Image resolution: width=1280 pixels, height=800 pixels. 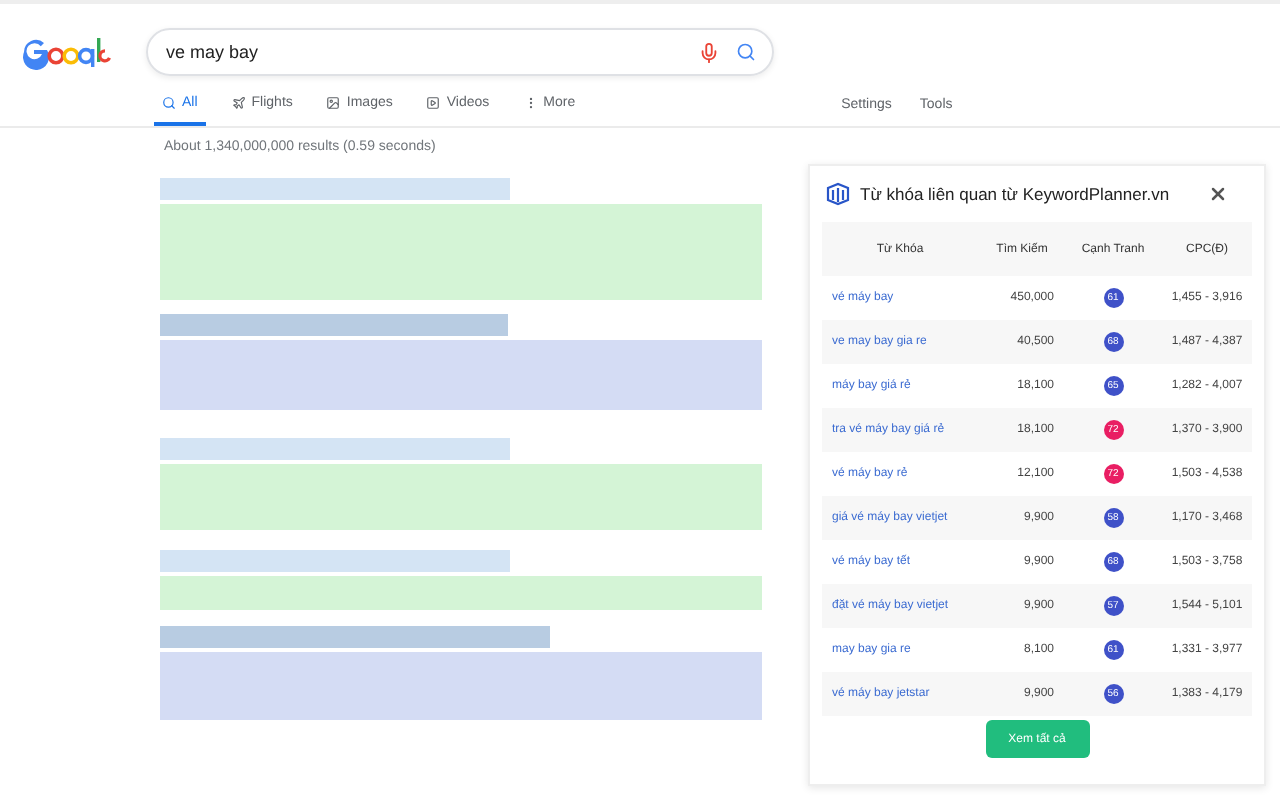 I want to click on google-logo, so click(x=66, y=52).